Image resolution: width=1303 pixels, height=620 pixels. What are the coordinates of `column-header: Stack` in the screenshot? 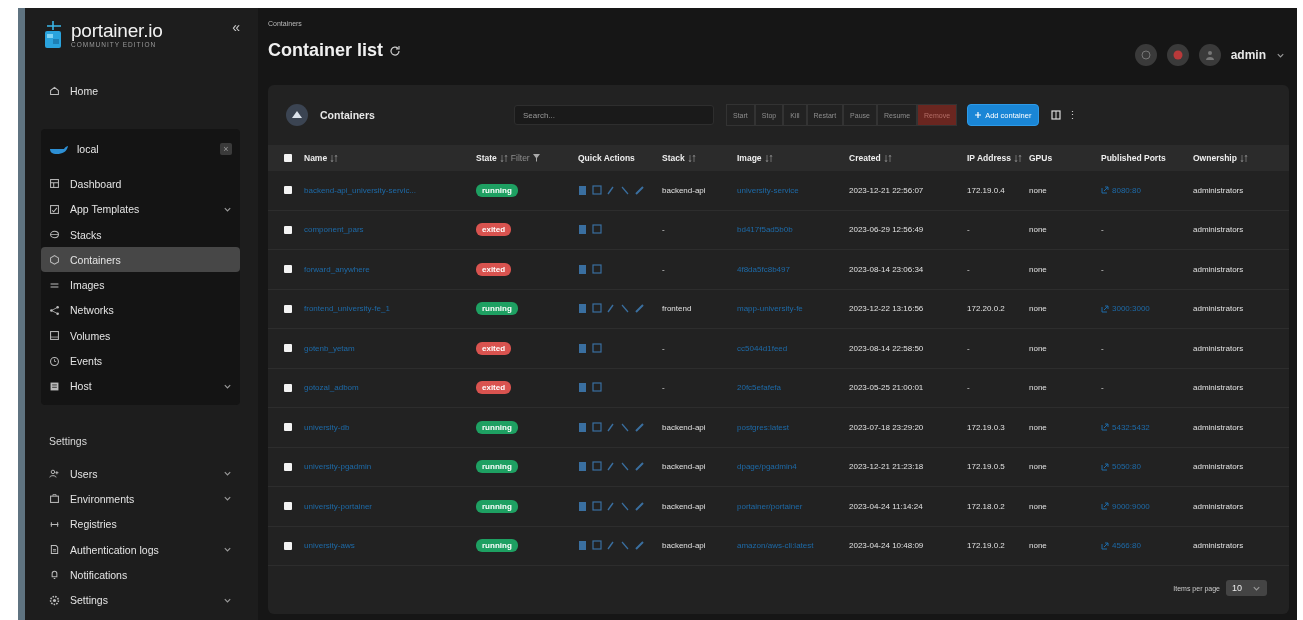 It's located at (673, 158).